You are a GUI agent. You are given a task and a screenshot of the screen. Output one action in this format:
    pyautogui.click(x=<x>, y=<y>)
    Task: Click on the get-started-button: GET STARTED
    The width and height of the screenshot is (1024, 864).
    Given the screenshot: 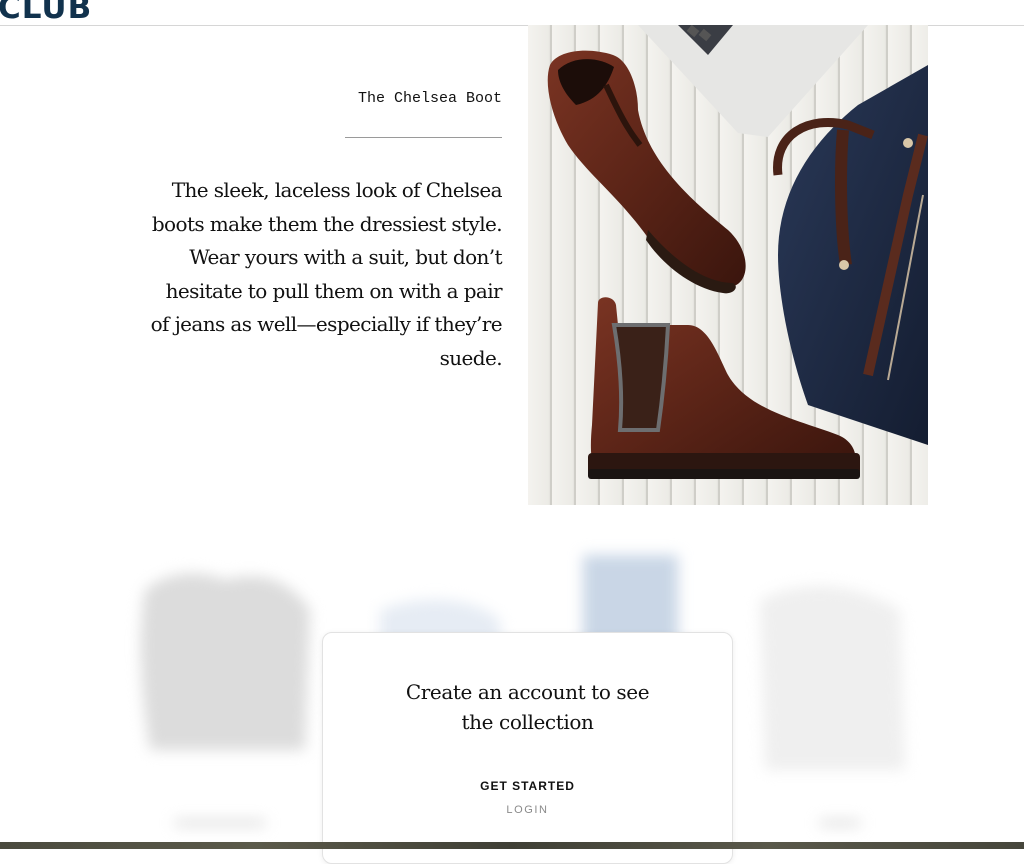 What is the action you would take?
    pyautogui.click(x=527, y=786)
    